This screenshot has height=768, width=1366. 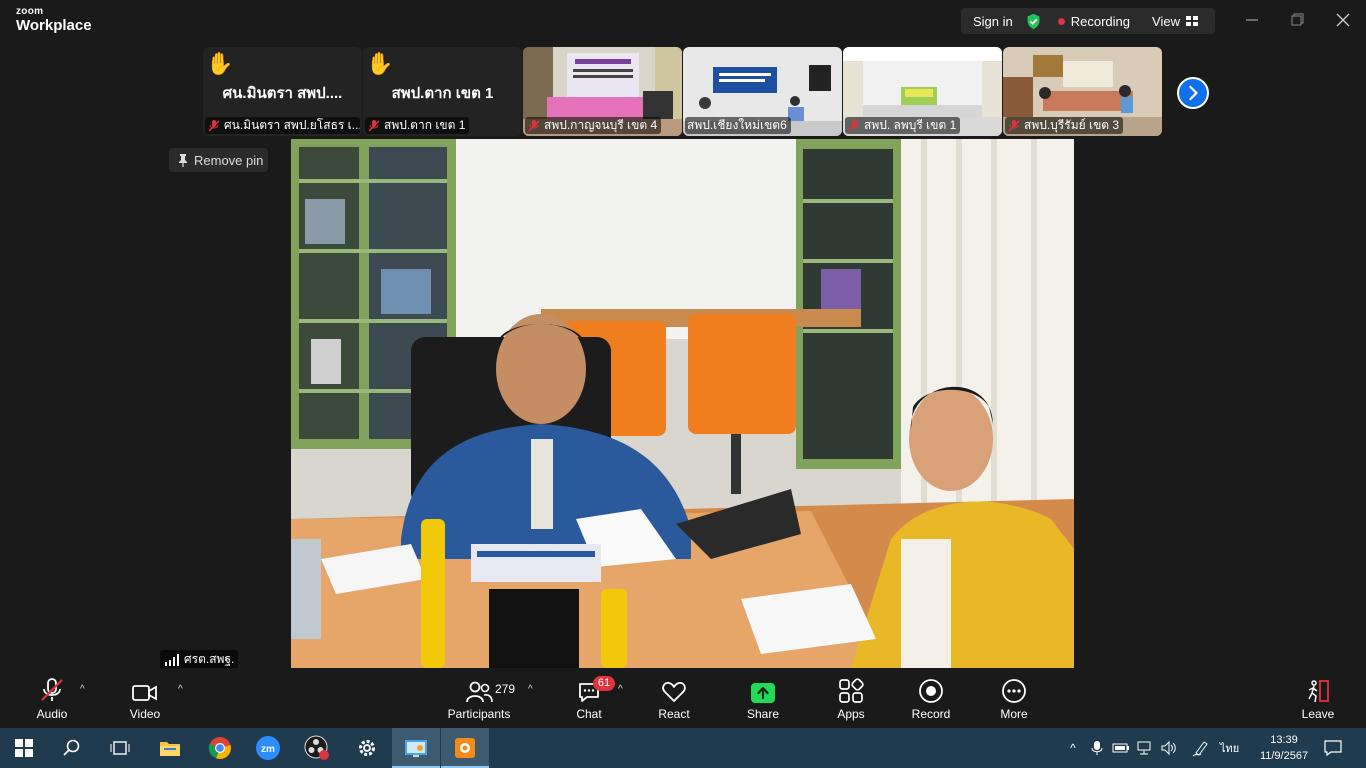 What do you see at coordinates (674, 692) in the screenshot?
I see `heart-icon` at bounding box center [674, 692].